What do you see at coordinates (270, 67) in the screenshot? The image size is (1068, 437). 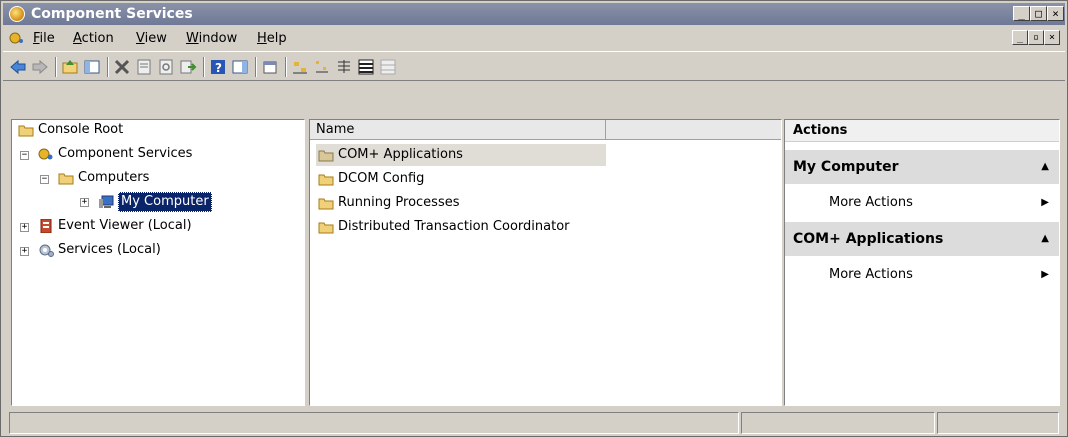 I see `new-window-icon` at bounding box center [270, 67].